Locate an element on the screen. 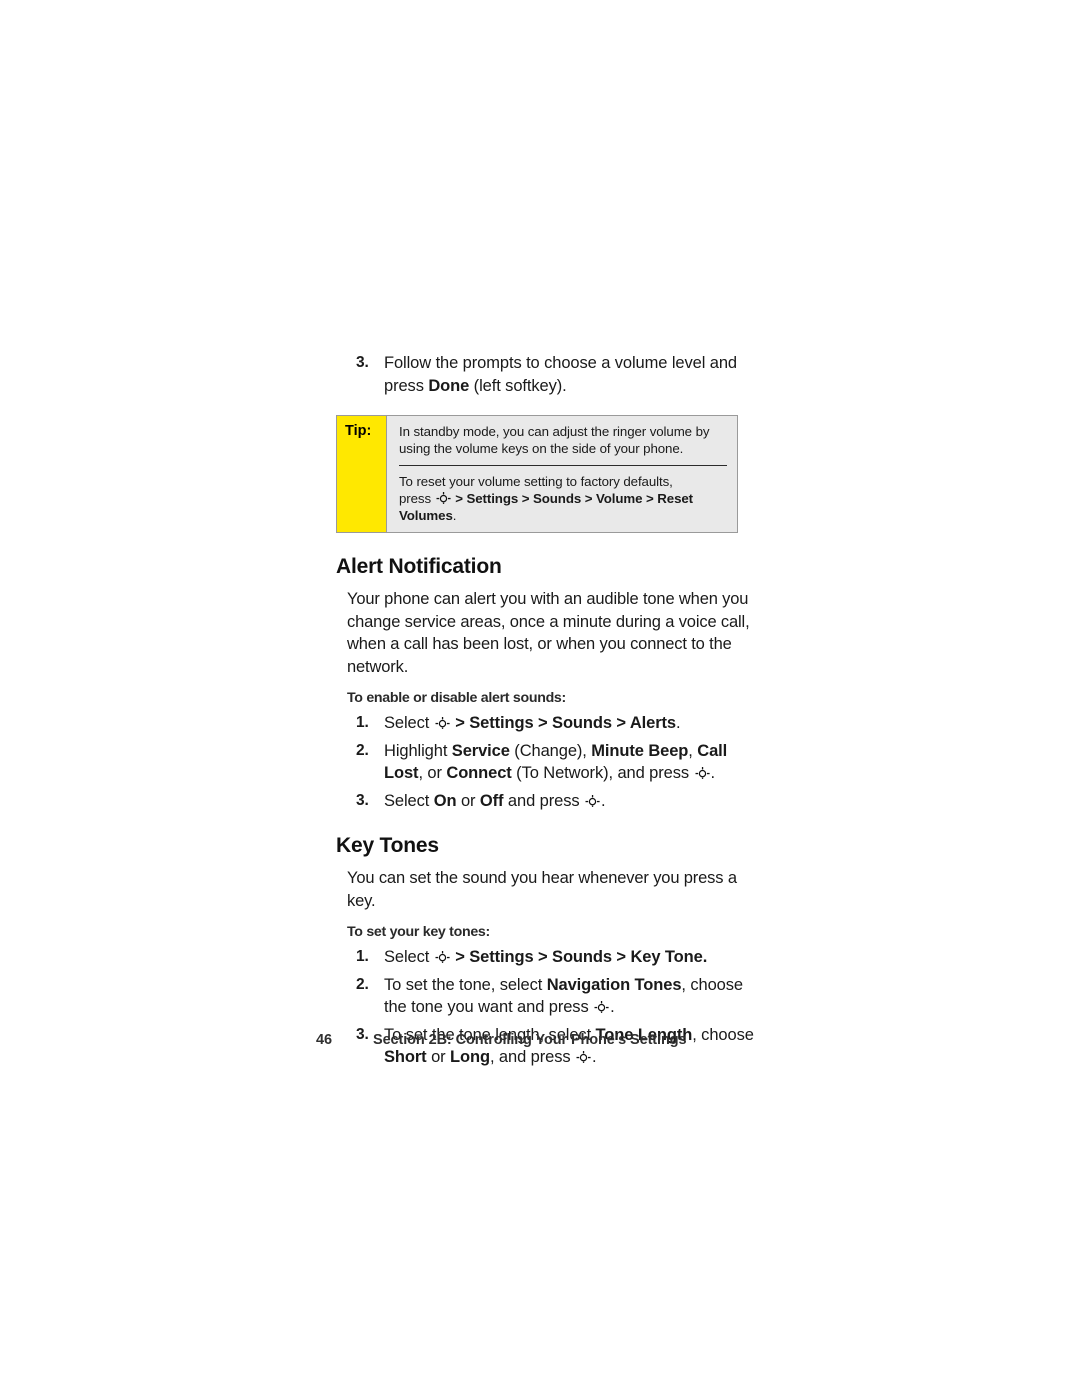 The image size is (1080, 1397). option-off: Off is located at coordinates (491, 800).